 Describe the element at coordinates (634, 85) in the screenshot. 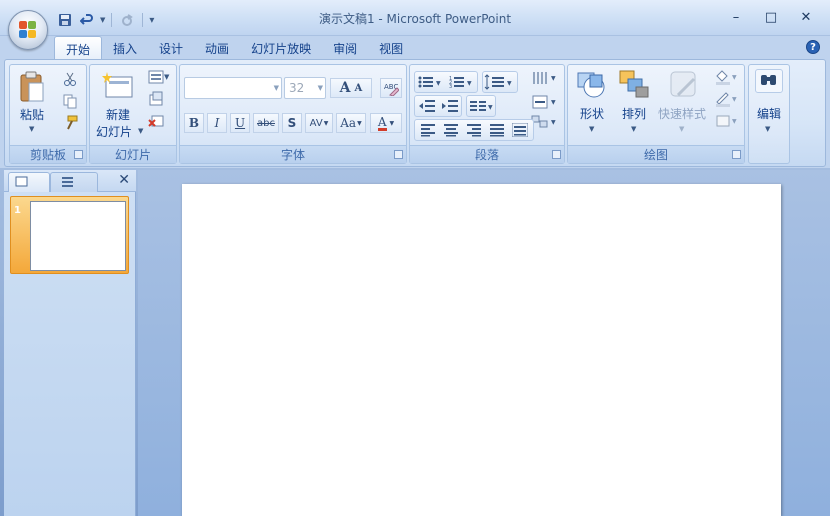

I see `arrange-icon` at that location.